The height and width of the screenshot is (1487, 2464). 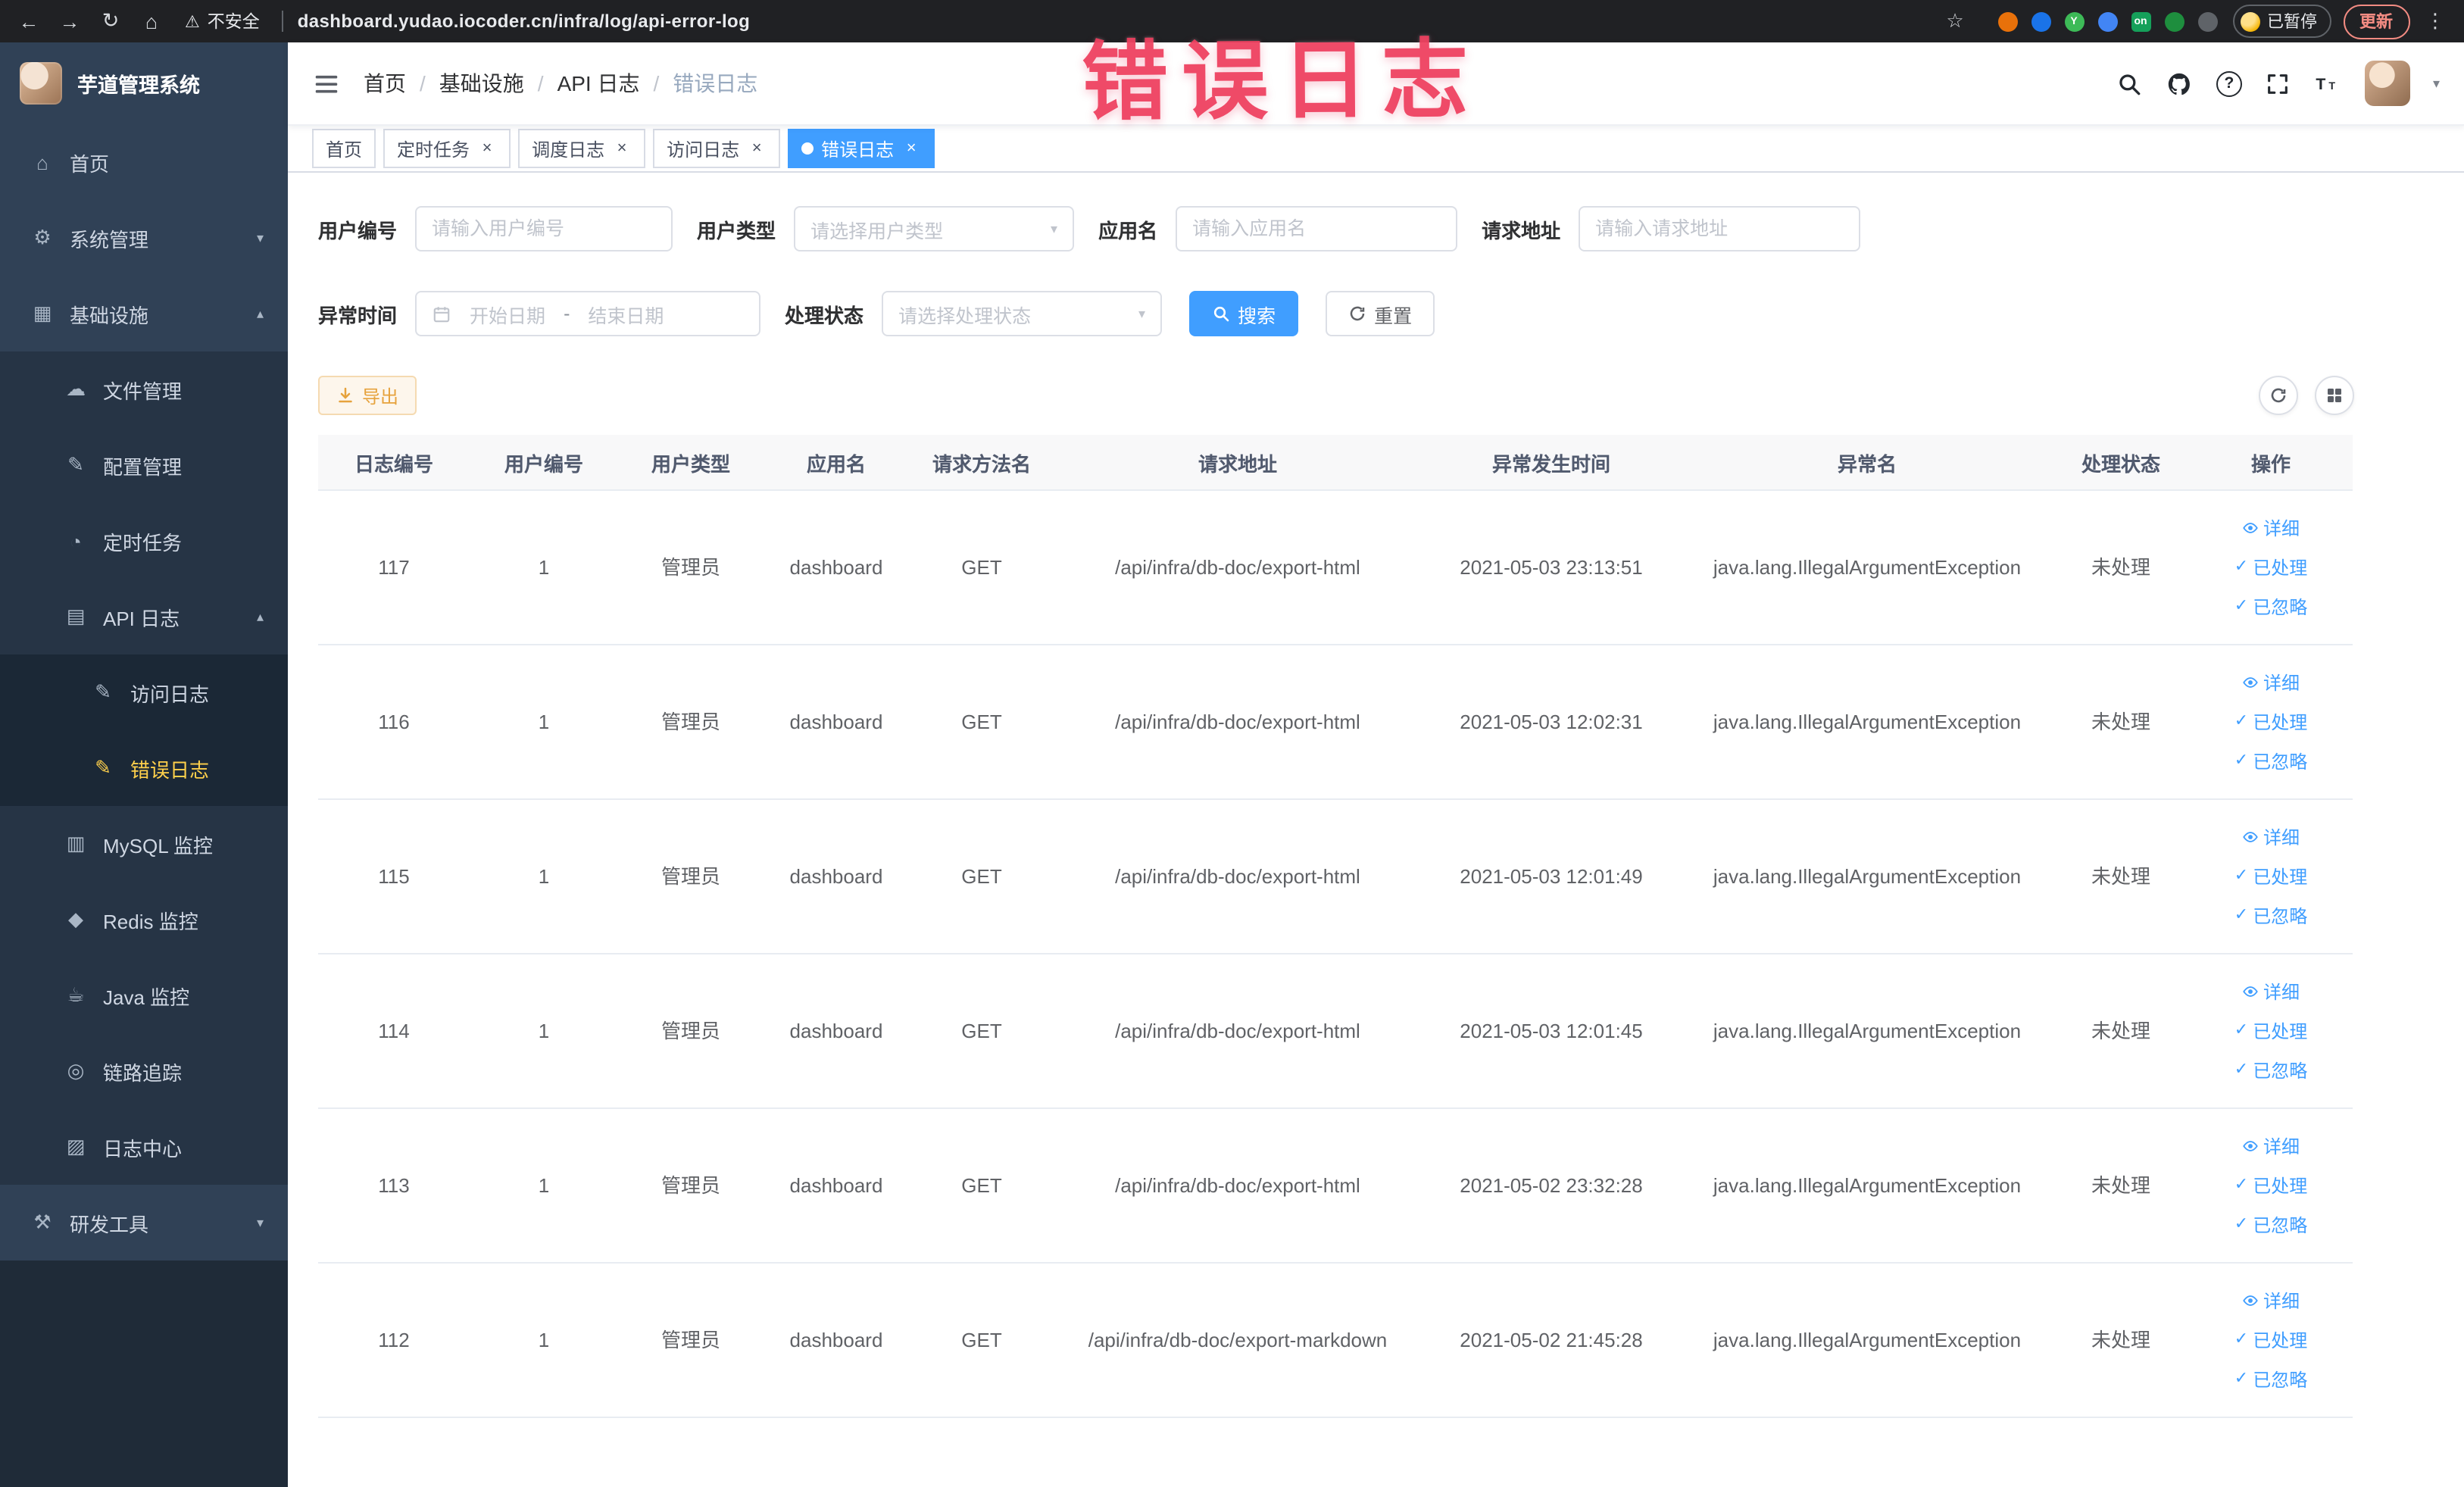 What do you see at coordinates (1955, 21) in the screenshot?
I see `bookmark-star-icon` at bounding box center [1955, 21].